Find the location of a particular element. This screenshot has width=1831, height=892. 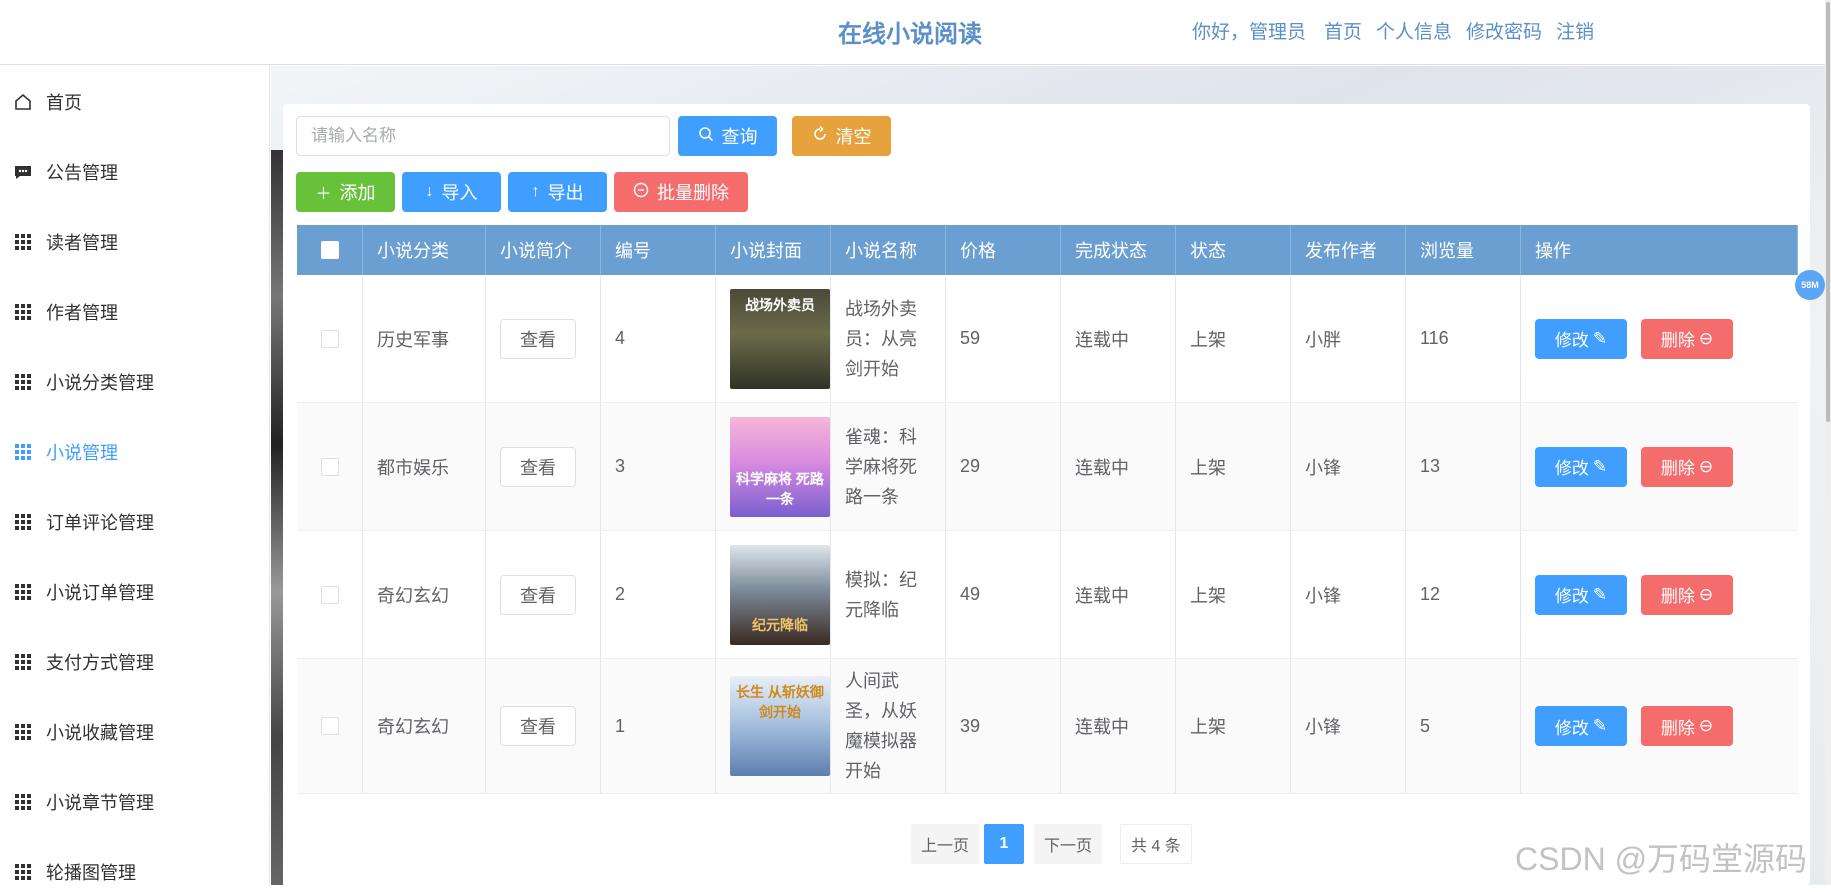

cell-price: 39 is located at coordinates (1003, 726).